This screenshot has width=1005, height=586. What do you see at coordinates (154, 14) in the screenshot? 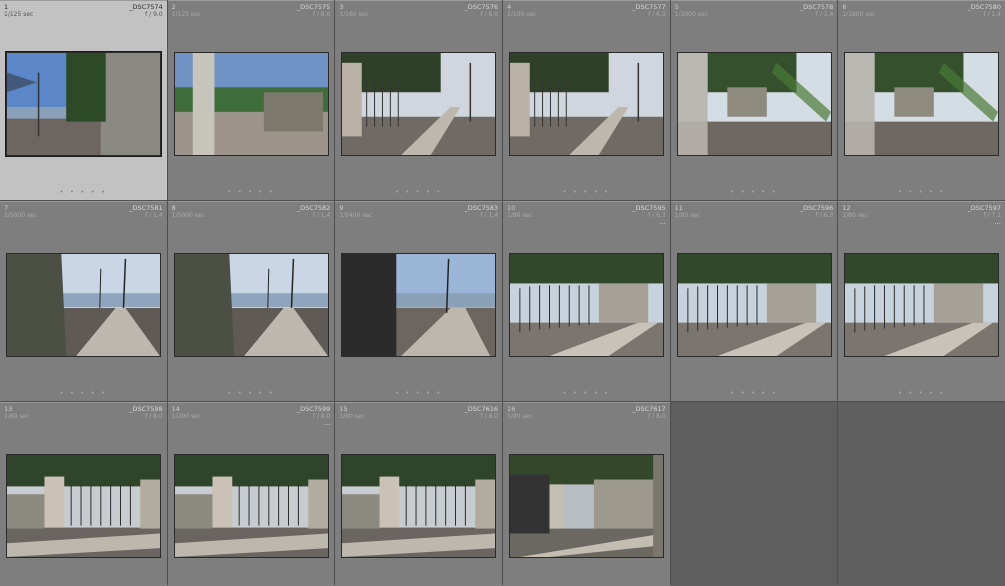
I see `cell-aperture: f / 9,0` at bounding box center [154, 14].